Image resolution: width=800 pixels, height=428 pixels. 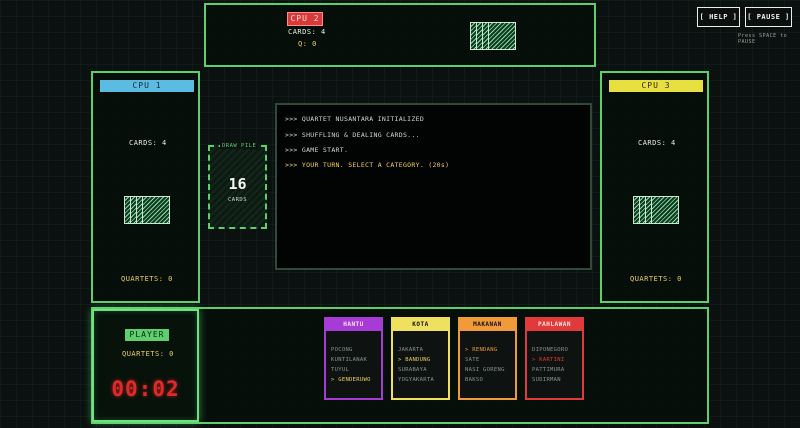 What do you see at coordinates (420, 325) in the screenshot?
I see `category-title: KOTA` at bounding box center [420, 325].